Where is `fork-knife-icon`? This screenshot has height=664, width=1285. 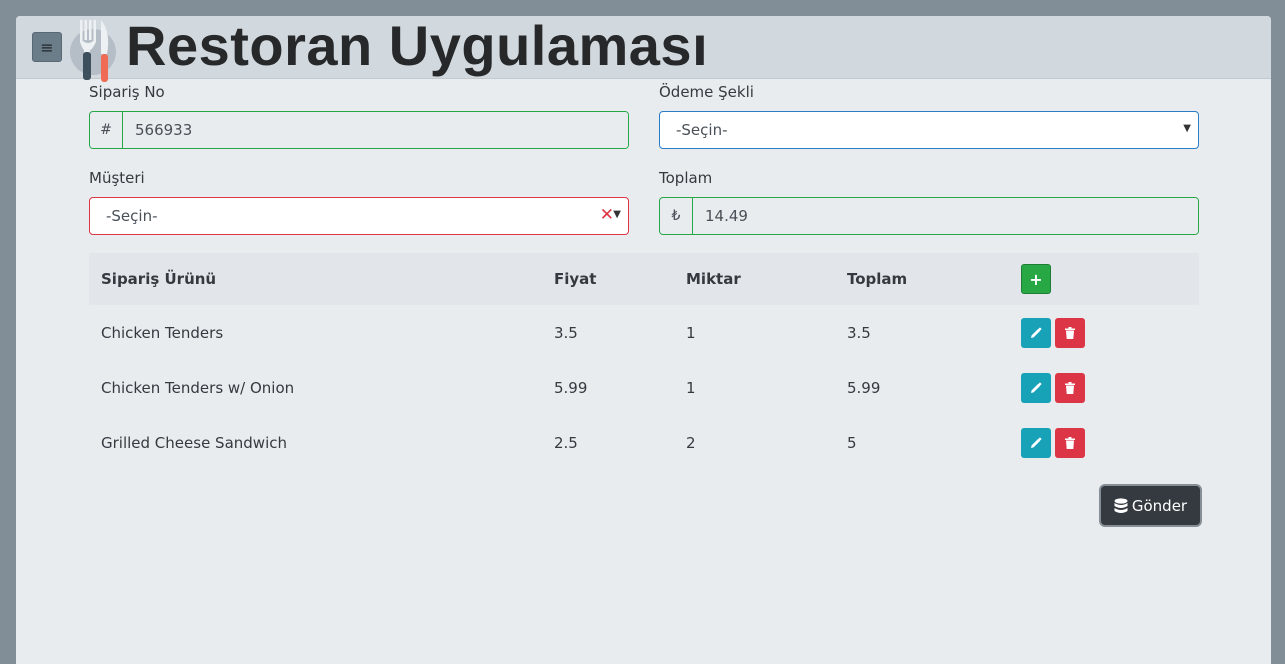 fork-knife-icon is located at coordinates (95, 50).